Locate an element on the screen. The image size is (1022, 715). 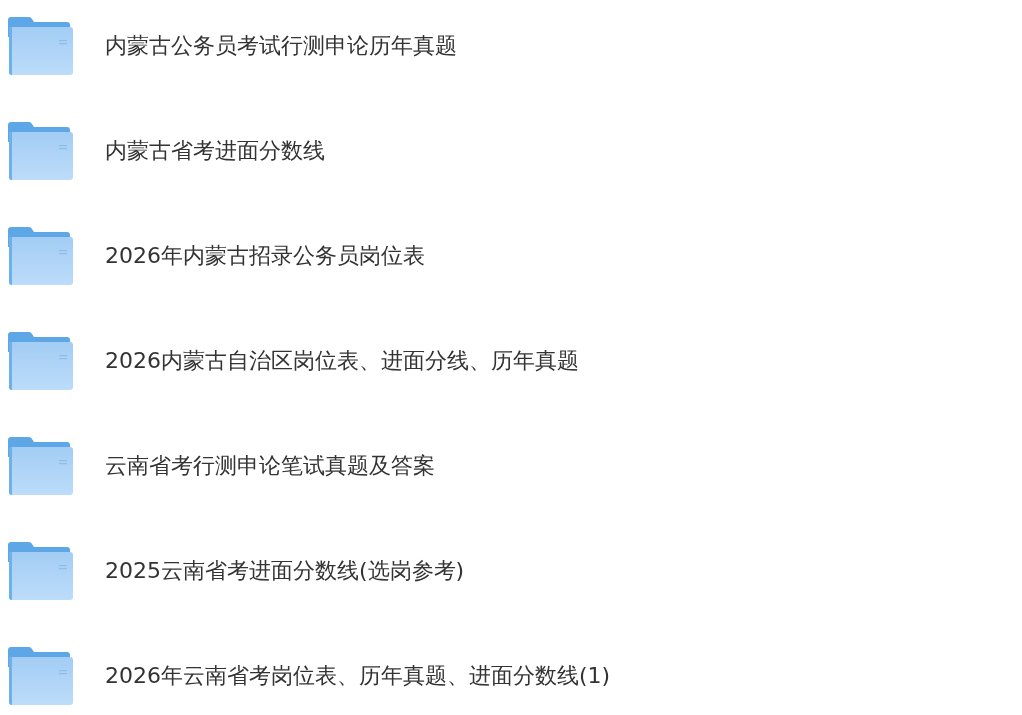
folder-name: 2026年云南省考岗位表、历年真题、进面分数线(1) is located at coordinates (358, 676).